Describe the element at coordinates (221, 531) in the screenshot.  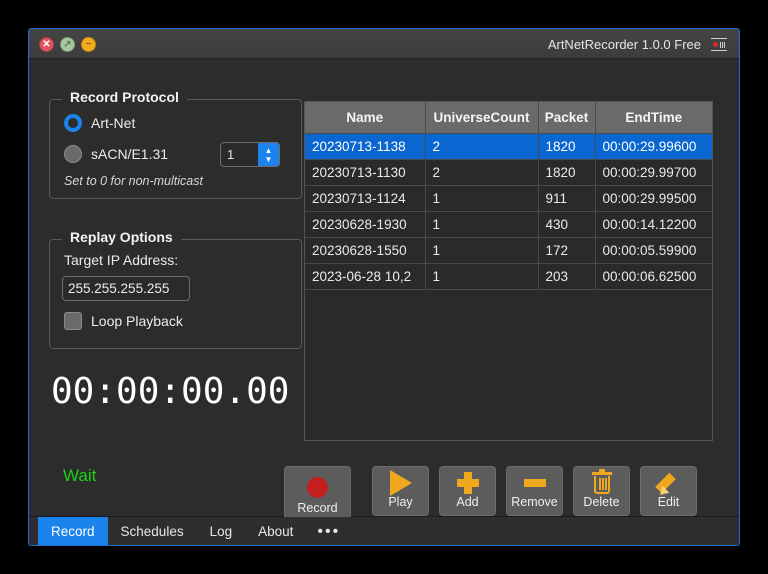
I see `tab-log: Log` at that location.